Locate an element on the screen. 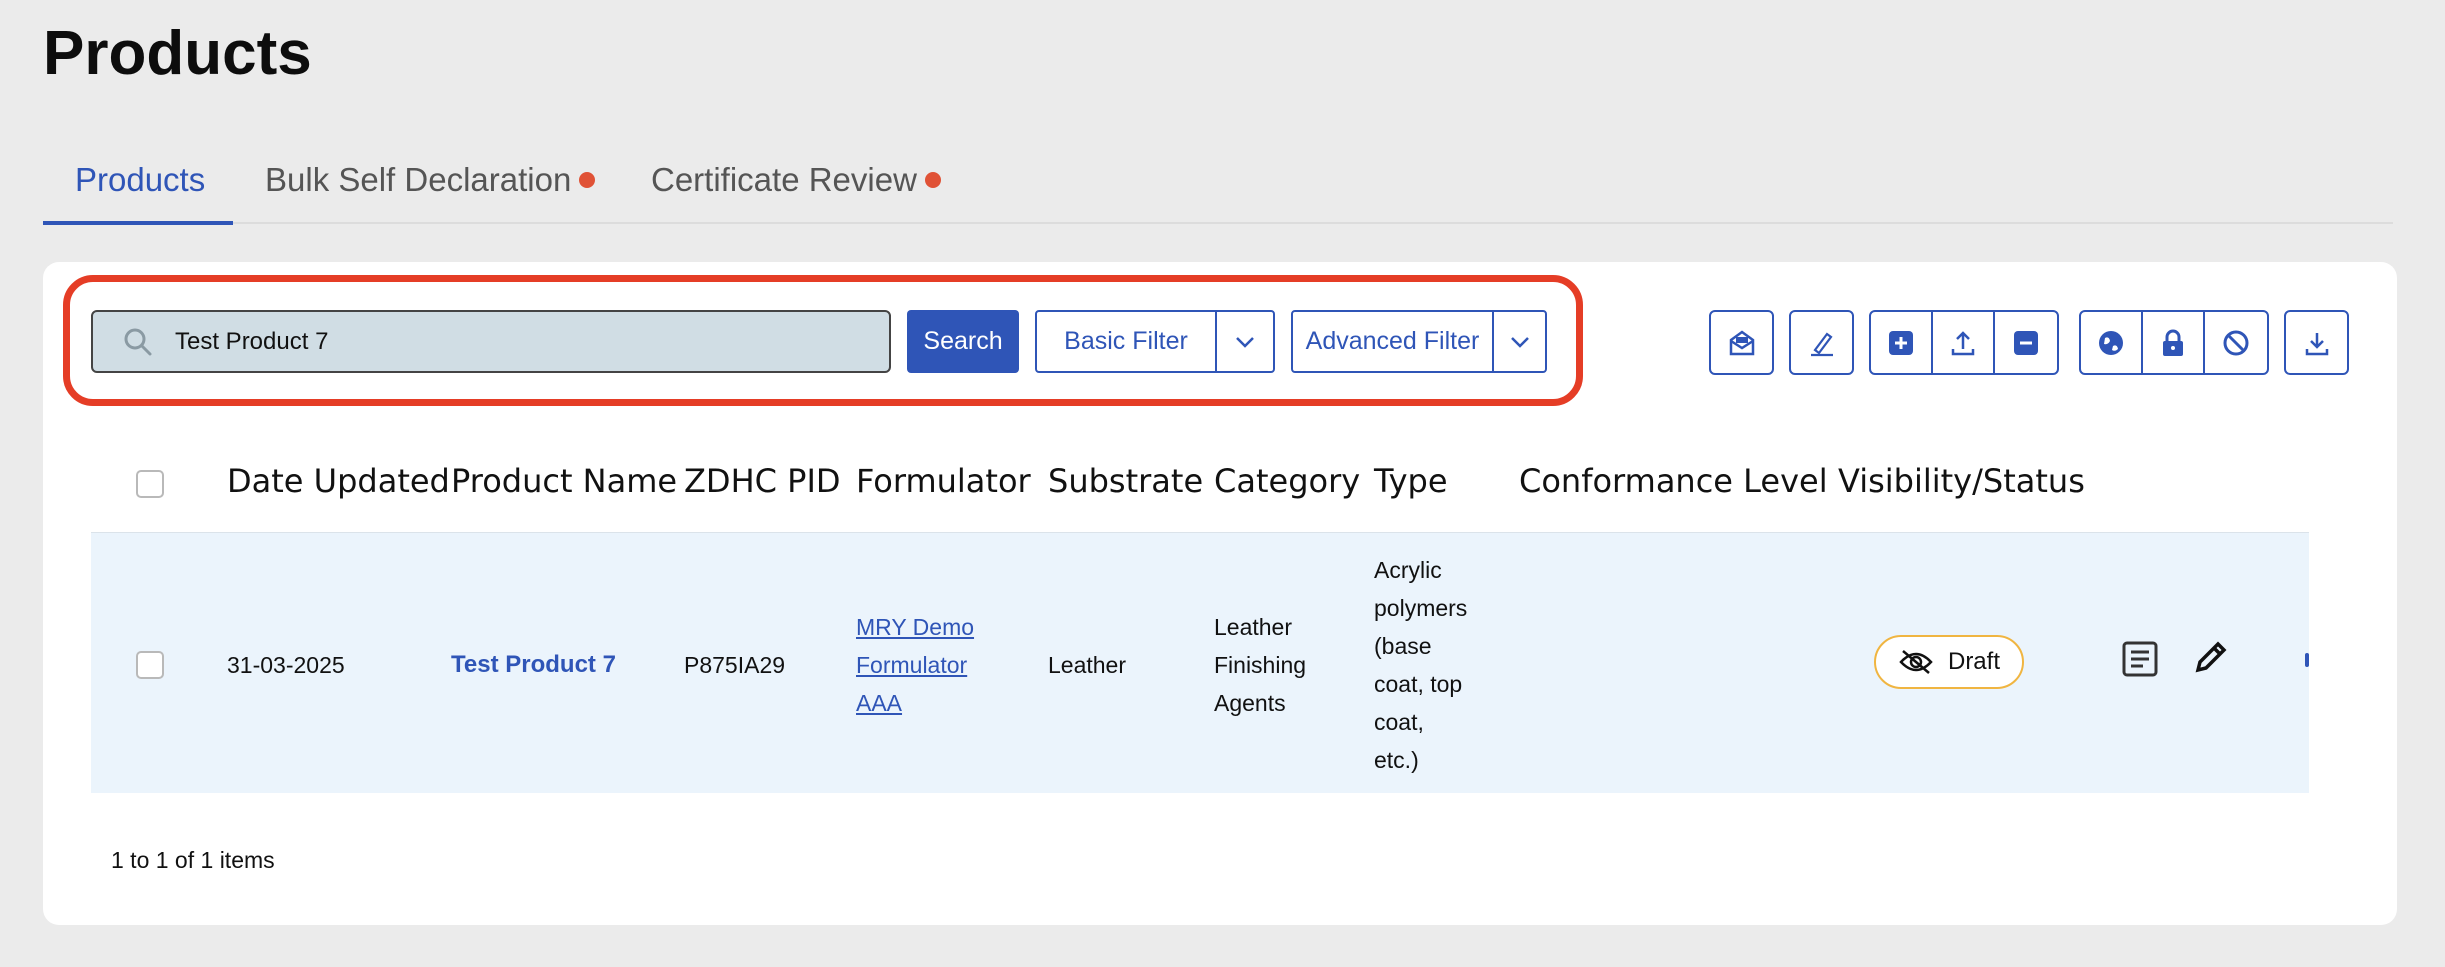 Image resolution: width=2445 pixels, height=967 pixels. envelope-open-icon is located at coordinates (1741, 342).